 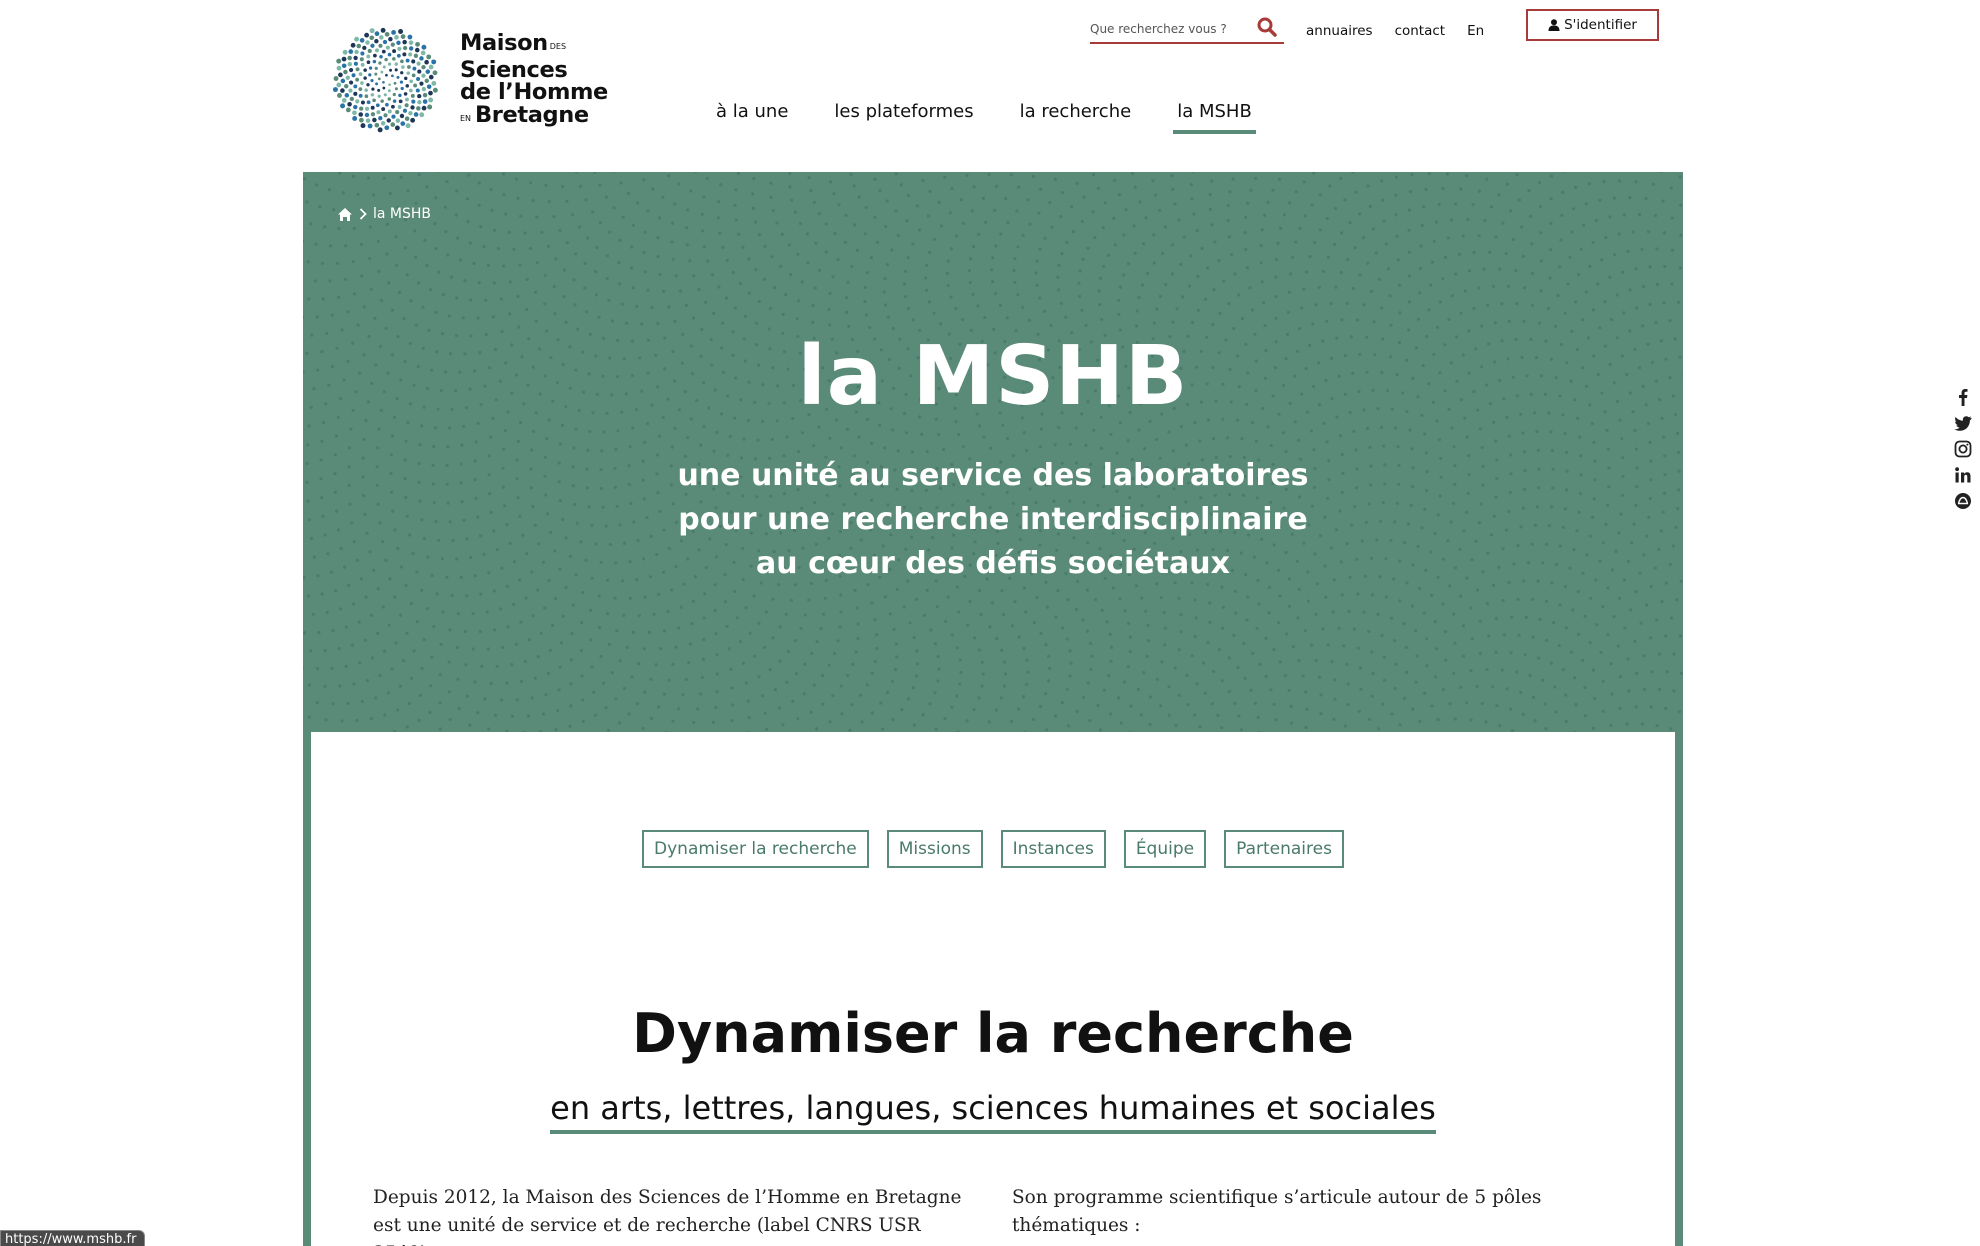 I want to click on linkedin-link, so click(x=1964, y=475).